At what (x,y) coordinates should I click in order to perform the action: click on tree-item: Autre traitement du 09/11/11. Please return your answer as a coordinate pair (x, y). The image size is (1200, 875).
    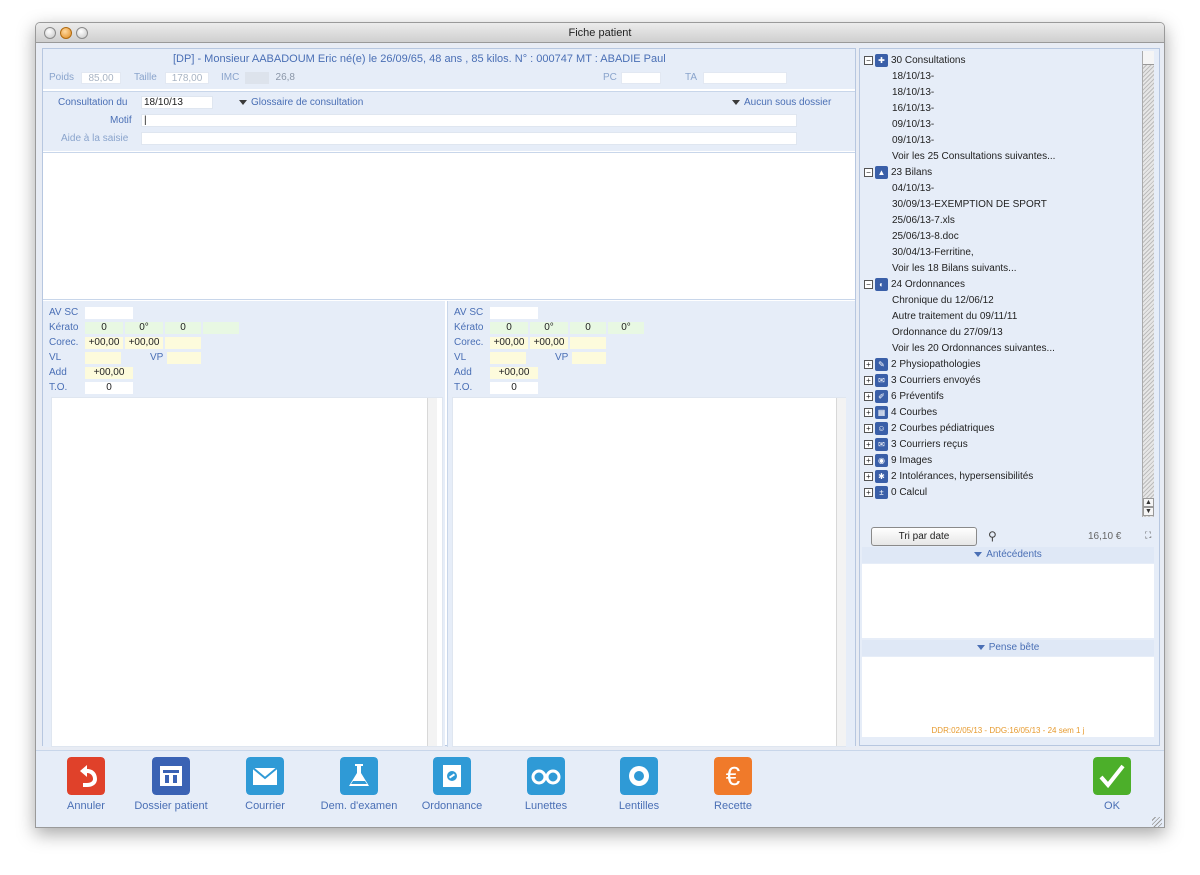
    Looking at the image, I should click on (940, 317).